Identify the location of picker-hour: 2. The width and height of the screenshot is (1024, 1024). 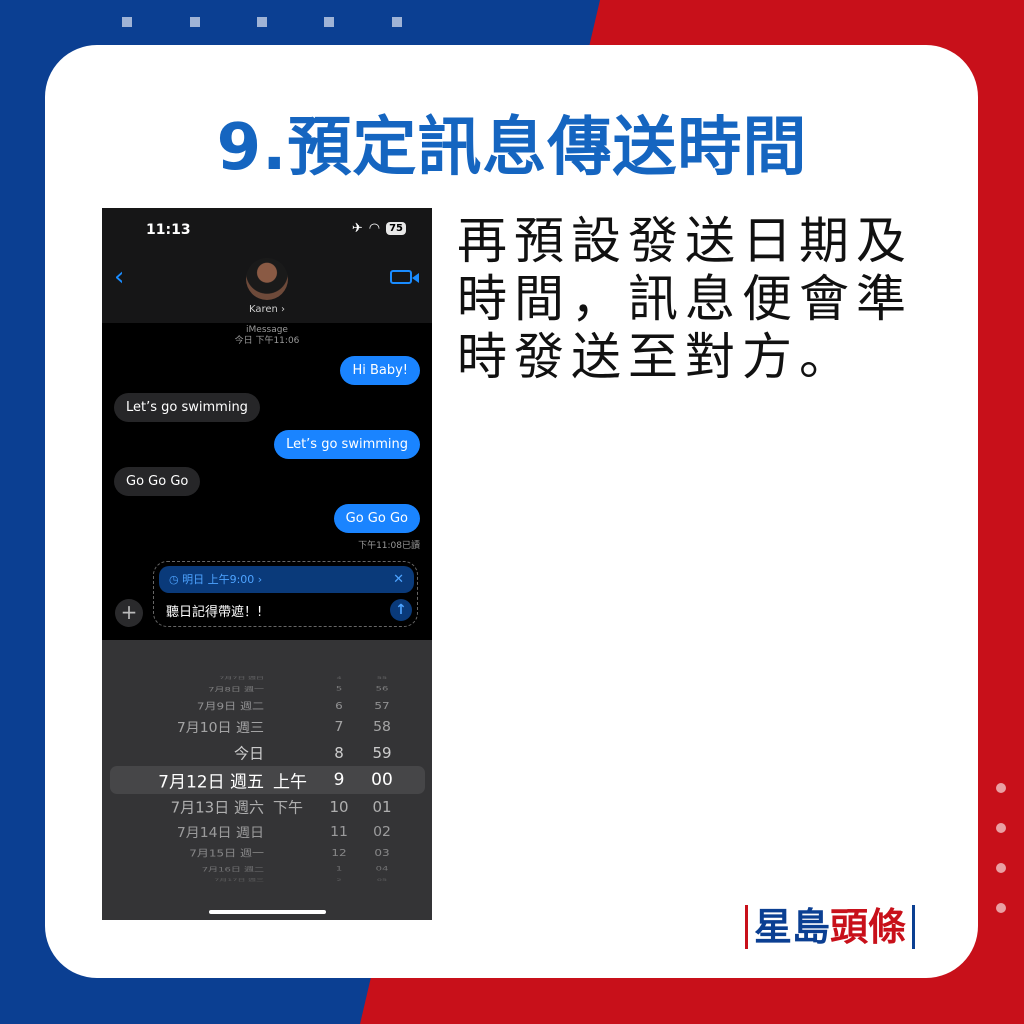
(339, 880).